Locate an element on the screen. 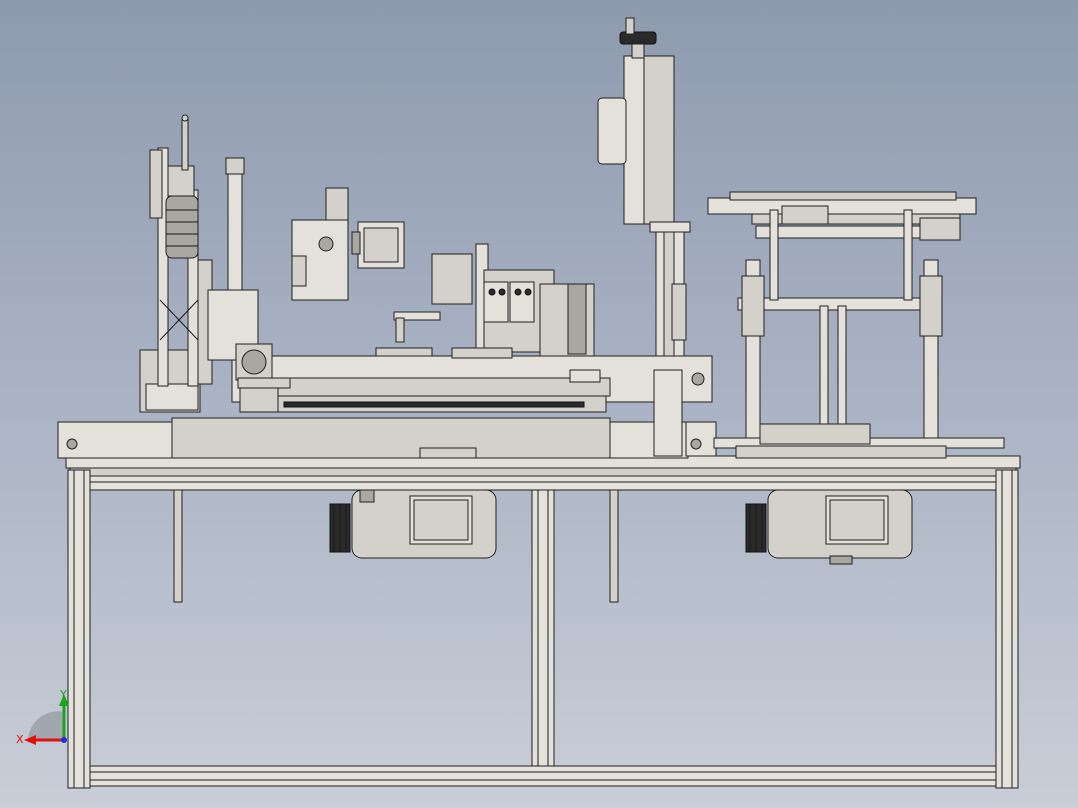 The height and width of the screenshot is (808, 1078). triad-x-label: X is located at coordinates (20, 739).